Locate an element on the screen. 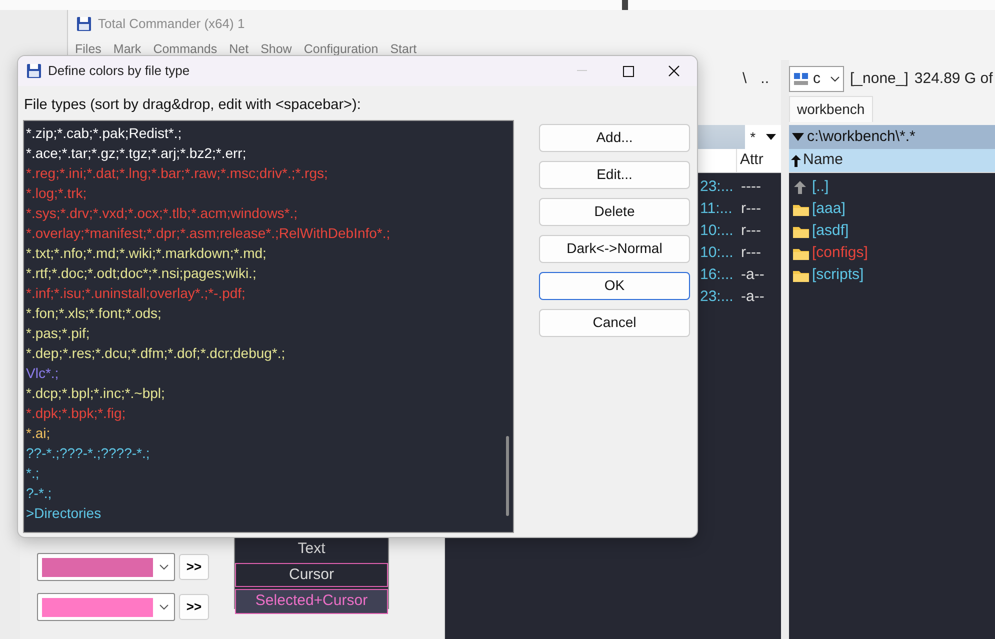 This screenshot has width=995, height=639. file-type-item: *.fon;*.xls;*.font;*.ods; is located at coordinates (263, 312).